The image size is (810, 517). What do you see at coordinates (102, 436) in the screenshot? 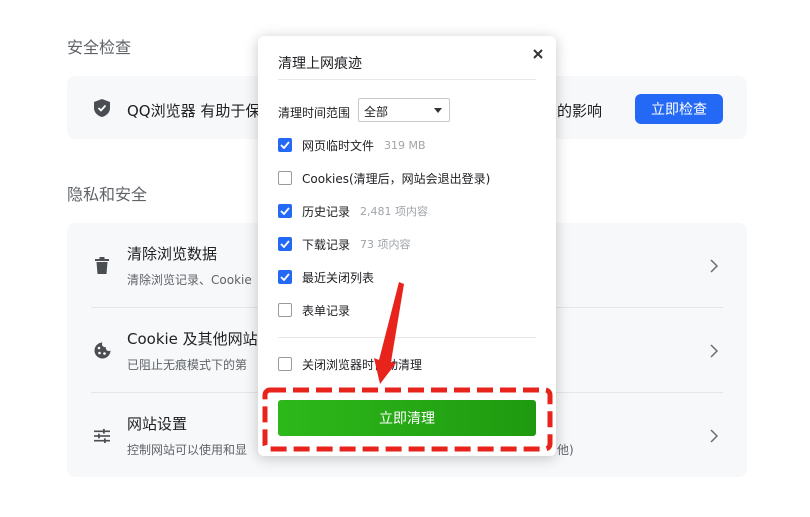
I see `sliders-icon` at bounding box center [102, 436].